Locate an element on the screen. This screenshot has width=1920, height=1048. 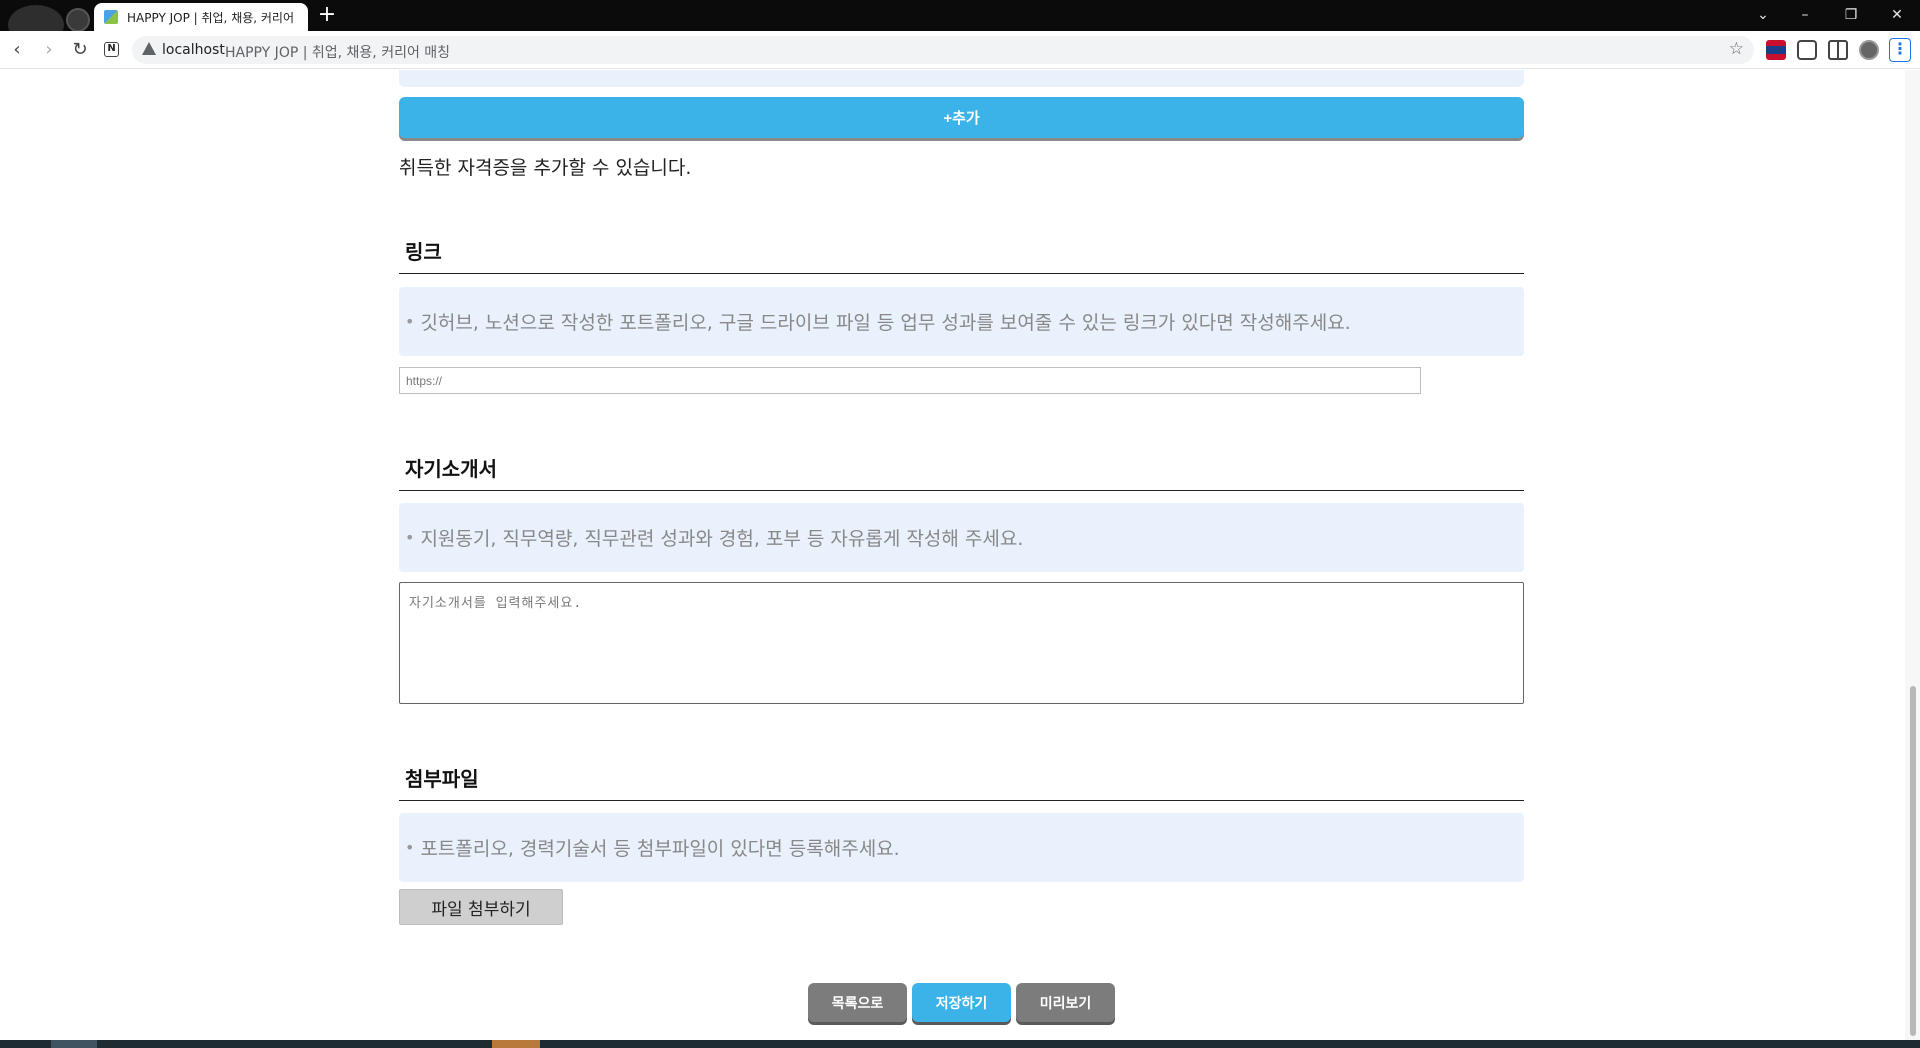
browser-menu-icon: ⋮ is located at coordinates (1900, 50).